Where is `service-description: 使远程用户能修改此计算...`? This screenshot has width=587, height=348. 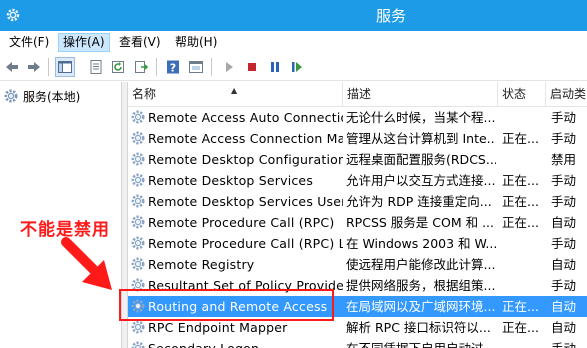
service-description: 使远程用户能修改此计算... is located at coordinates (421, 264).